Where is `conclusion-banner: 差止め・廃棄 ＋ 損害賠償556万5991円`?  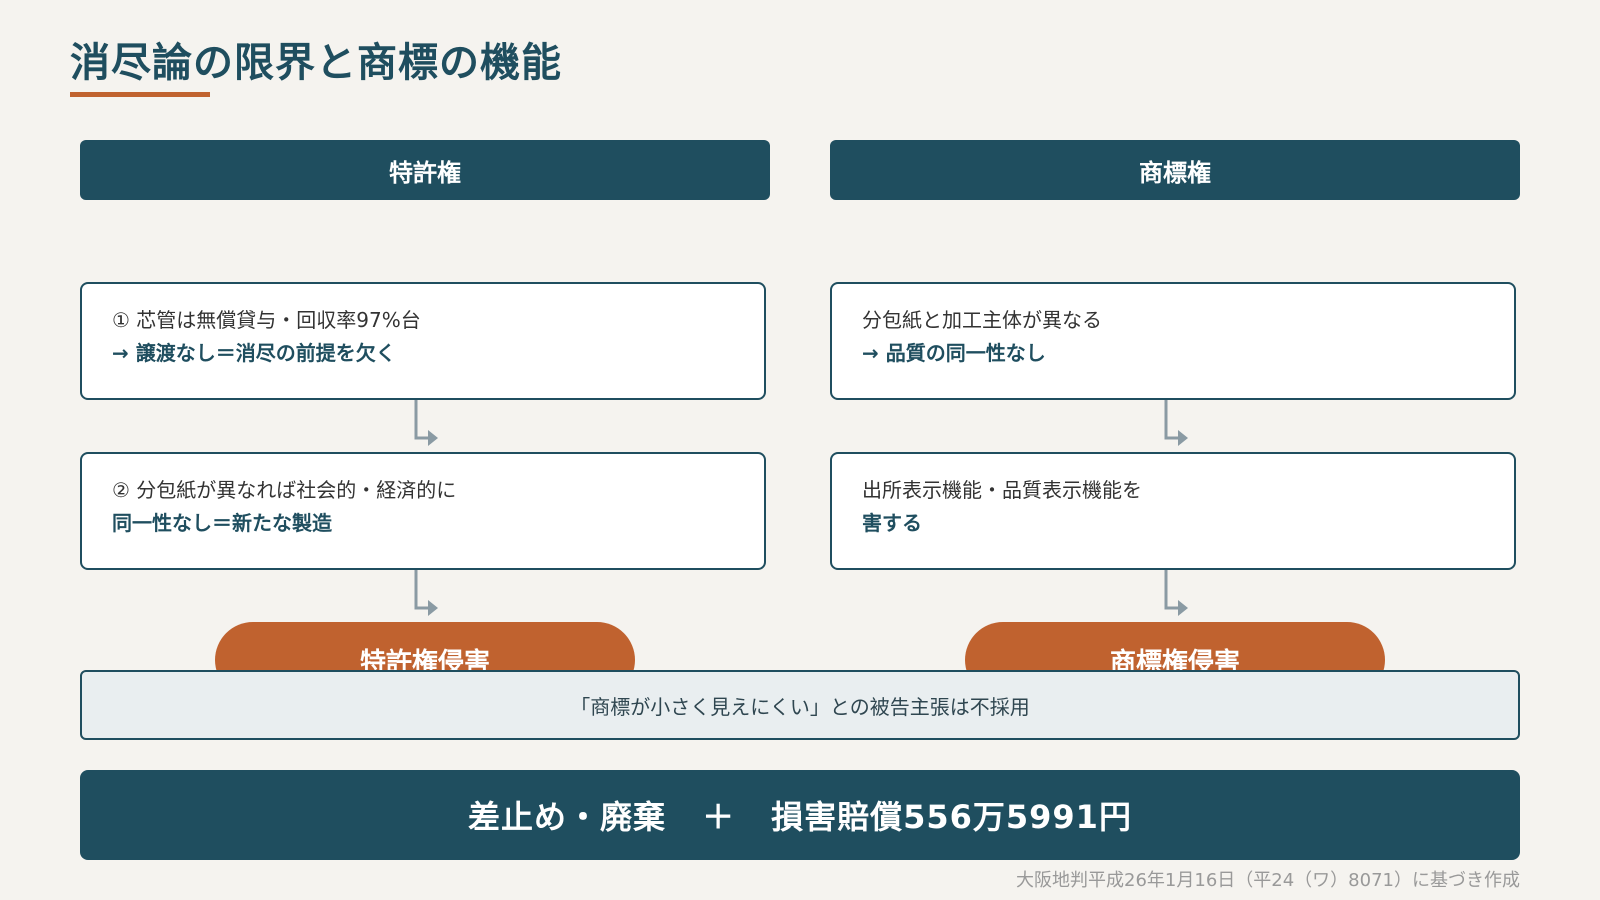
conclusion-banner: 差止め・廃棄 ＋ 損害賠償556万5991円 is located at coordinates (800, 815).